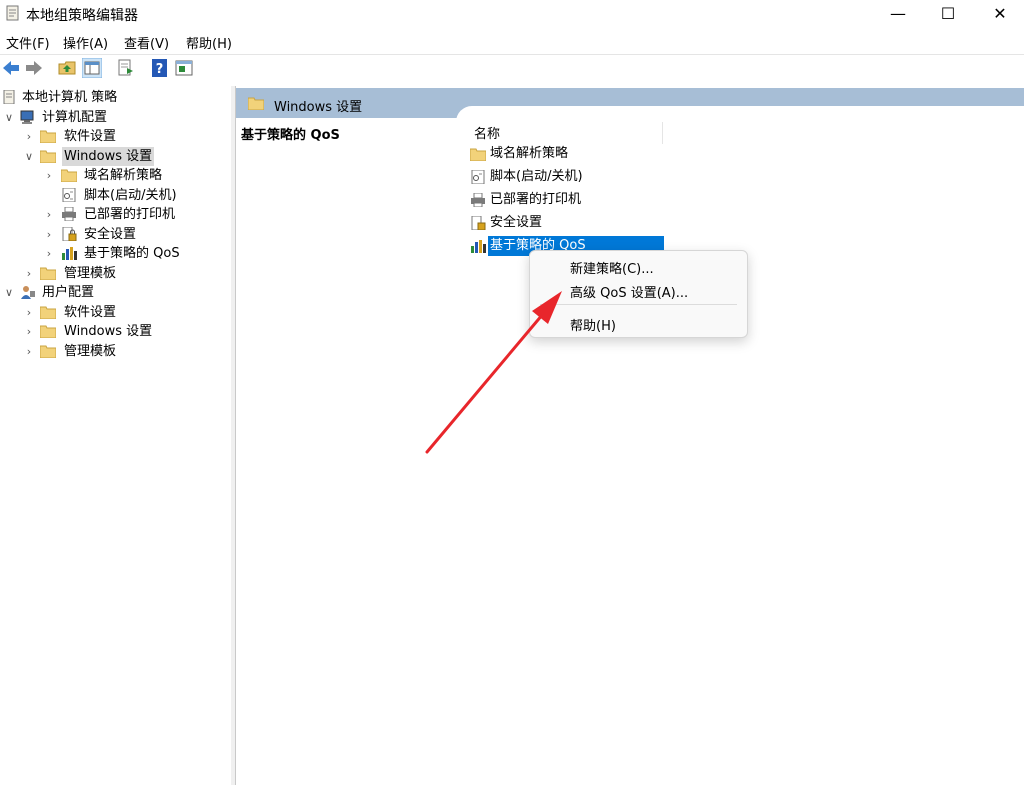 This screenshot has width=1024, height=785. I want to click on menu-bar: 文件(F) 操作(A) 查看(V) 帮助(H), so click(512, 41).